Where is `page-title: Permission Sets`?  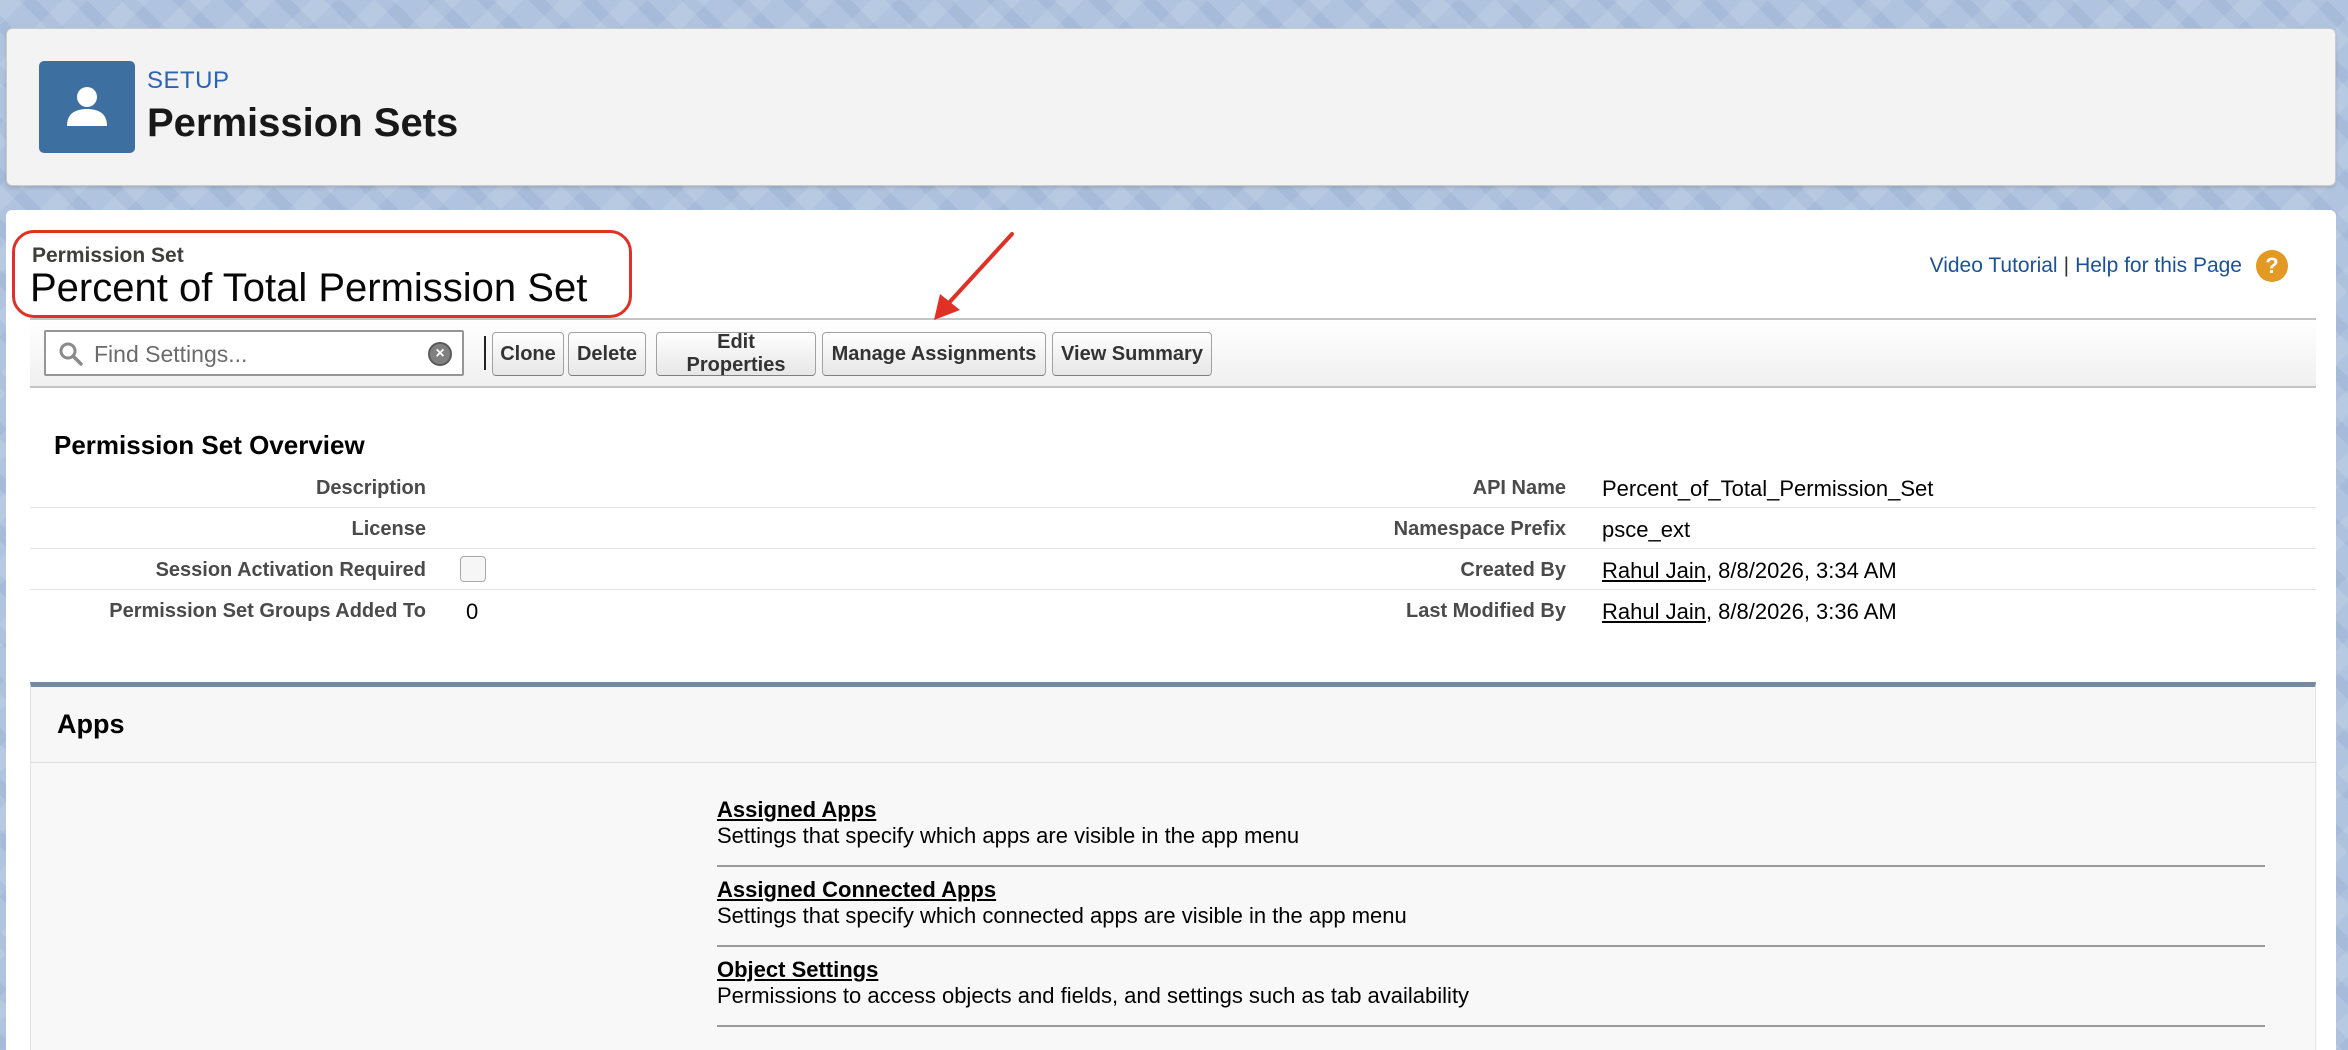 page-title: Permission Sets is located at coordinates (303, 123).